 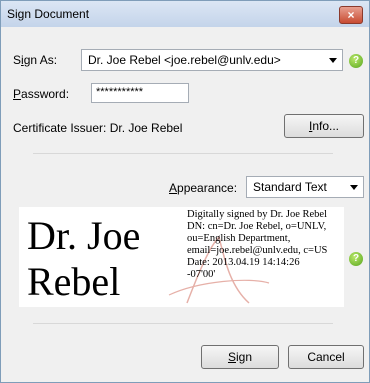 I want to click on appearance-label-rest: ppearance:, so click(x=207, y=188).